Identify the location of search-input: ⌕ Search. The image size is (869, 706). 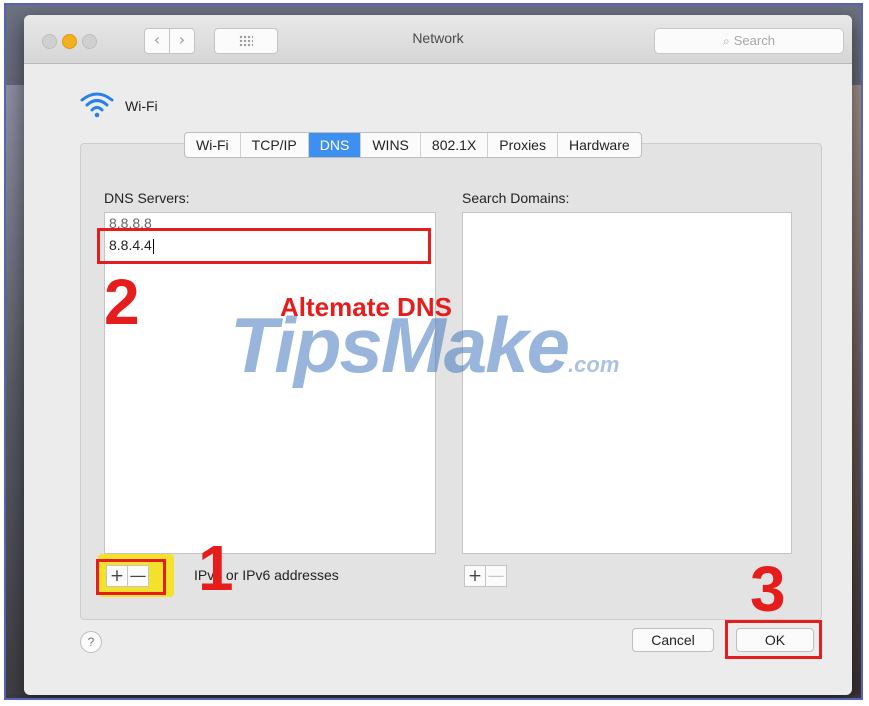
(749, 41).